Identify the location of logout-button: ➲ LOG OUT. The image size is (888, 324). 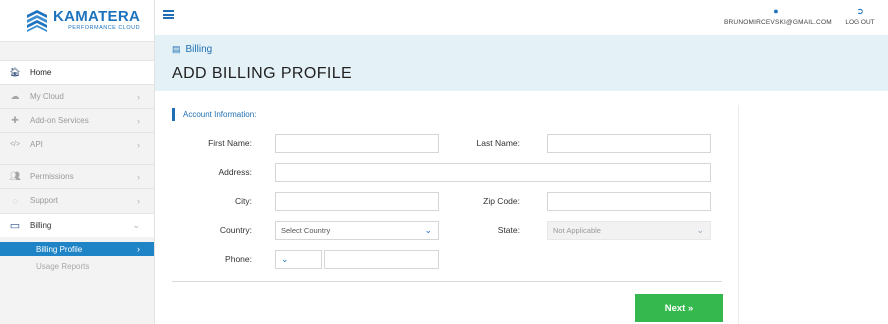
(860, 16).